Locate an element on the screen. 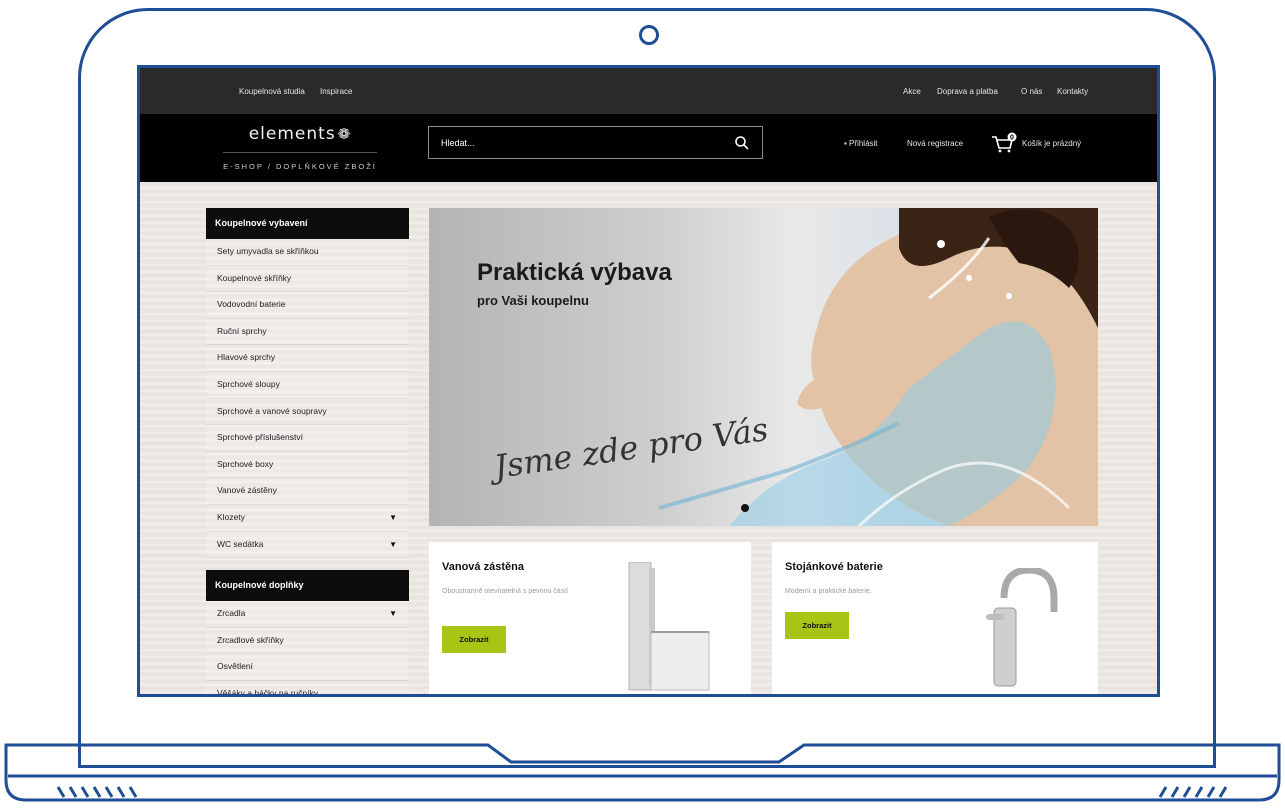 This screenshot has height=809, width=1285. sidebar-item: Sprchové sloupy is located at coordinates (307, 385).